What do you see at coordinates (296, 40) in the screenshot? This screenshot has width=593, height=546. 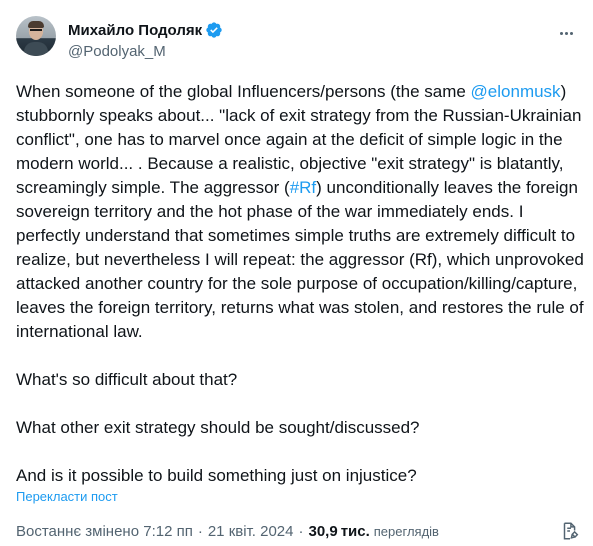 I see `tweet-header: Михайло Подоляк @Podolyak_M` at bounding box center [296, 40].